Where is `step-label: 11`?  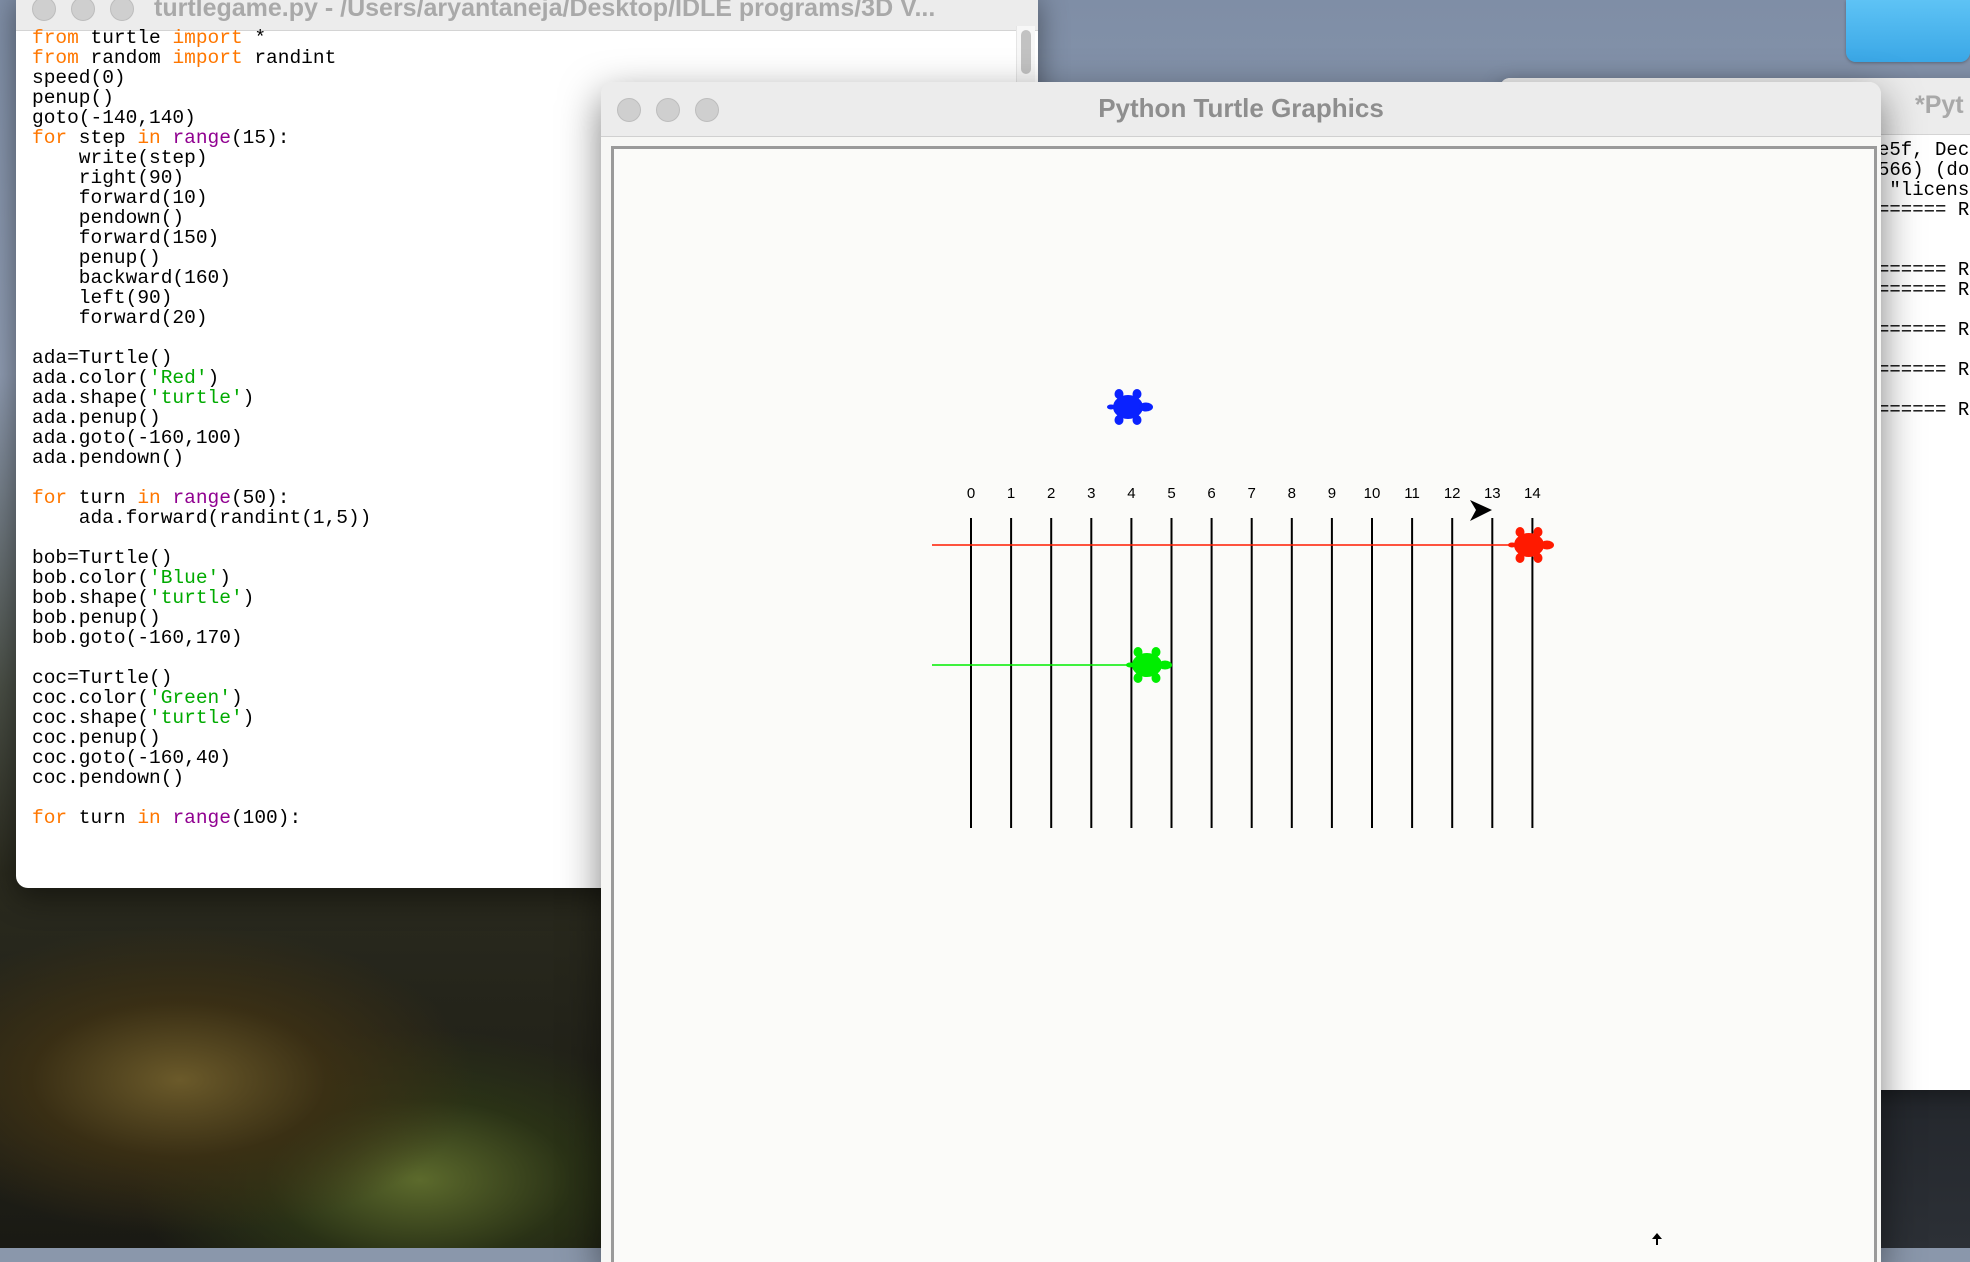
step-label: 11 is located at coordinates (1412, 493).